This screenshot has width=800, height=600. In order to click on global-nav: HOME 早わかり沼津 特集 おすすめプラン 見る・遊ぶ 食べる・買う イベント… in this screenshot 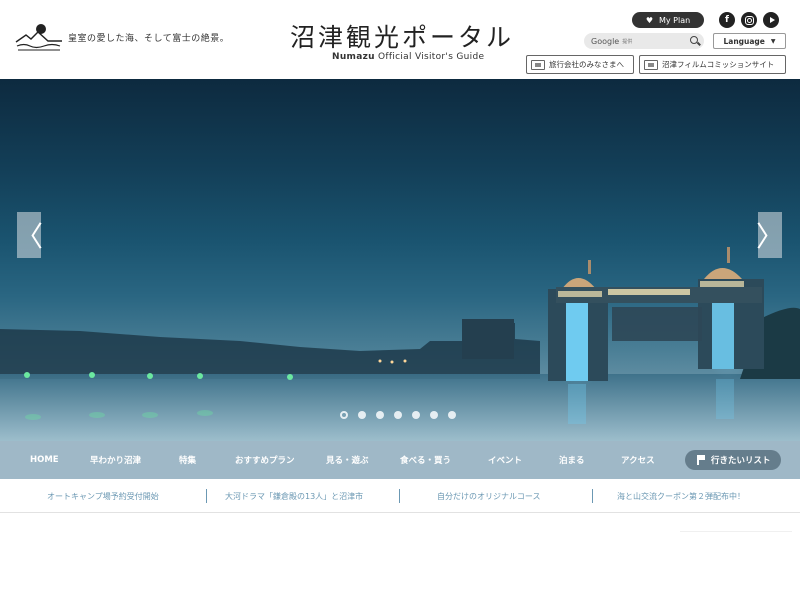, I will do `click(400, 460)`.